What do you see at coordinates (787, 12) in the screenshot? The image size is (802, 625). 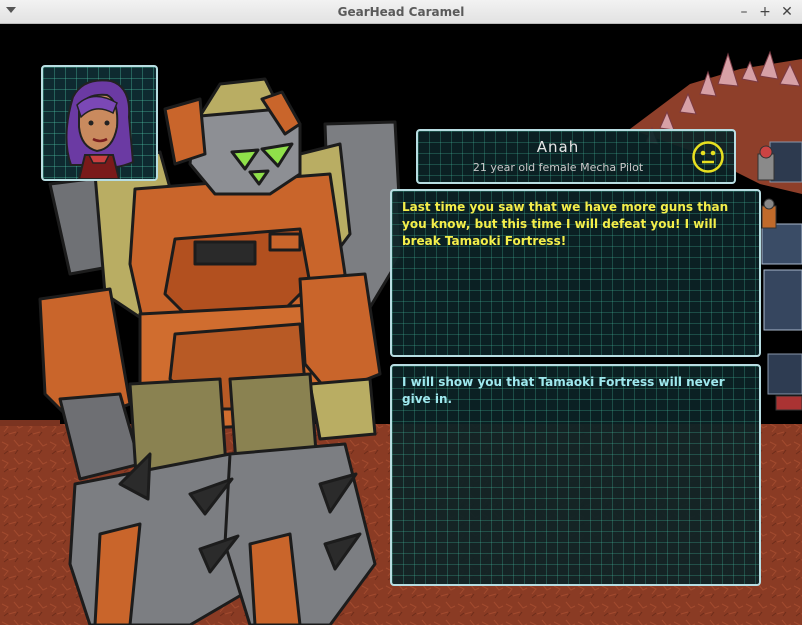 I see `close-button: ✕` at bounding box center [787, 12].